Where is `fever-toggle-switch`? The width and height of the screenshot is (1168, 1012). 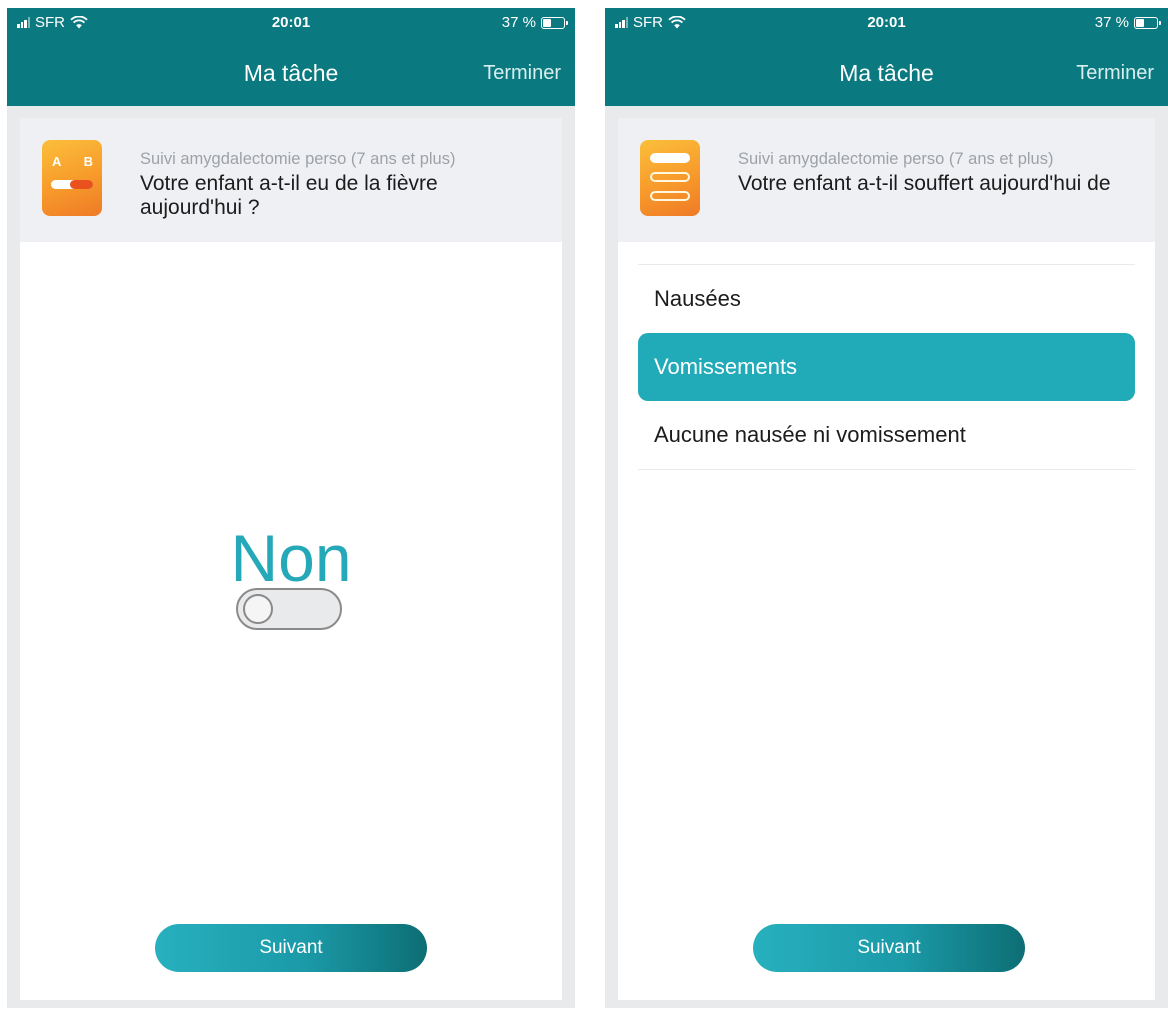 fever-toggle-switch is located at coordinates (289, 609).